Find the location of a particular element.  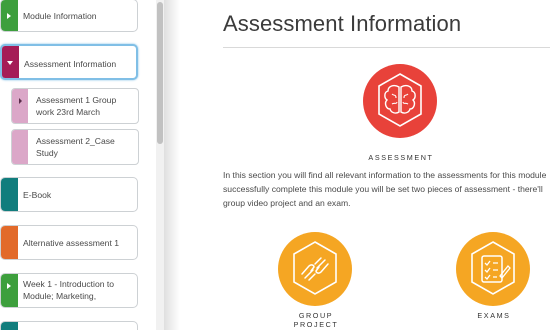

sidebar-scrollbar is located at coordinates (160, 165).